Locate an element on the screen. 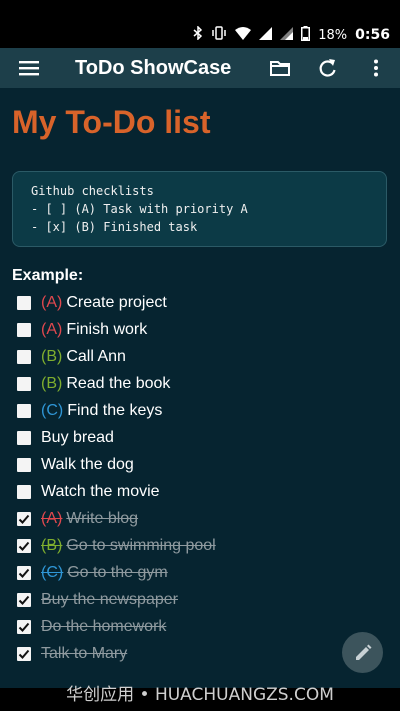 The height and width of the screenshot is (711, 400). more-vert-icon is located at coordinates (376, 68).